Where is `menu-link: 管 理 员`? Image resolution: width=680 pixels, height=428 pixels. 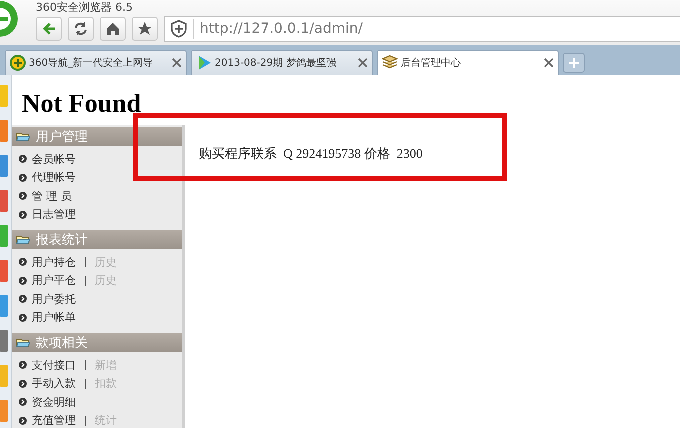 menu-link: 管 理 员 is located at coordinates (52, 196).